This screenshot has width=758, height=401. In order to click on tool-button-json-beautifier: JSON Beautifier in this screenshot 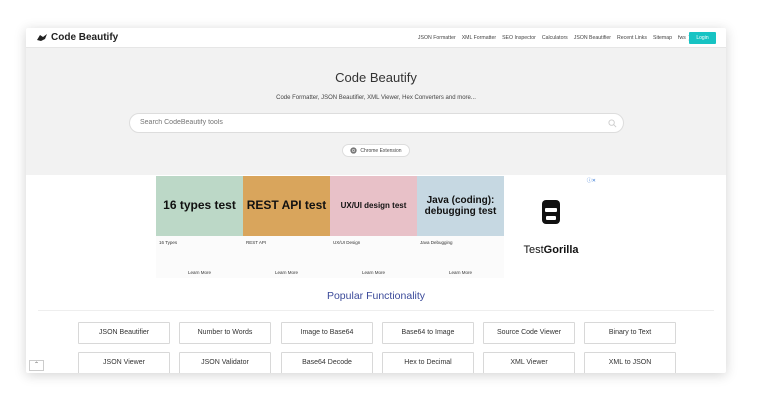, I will do `click(124, 333)`.